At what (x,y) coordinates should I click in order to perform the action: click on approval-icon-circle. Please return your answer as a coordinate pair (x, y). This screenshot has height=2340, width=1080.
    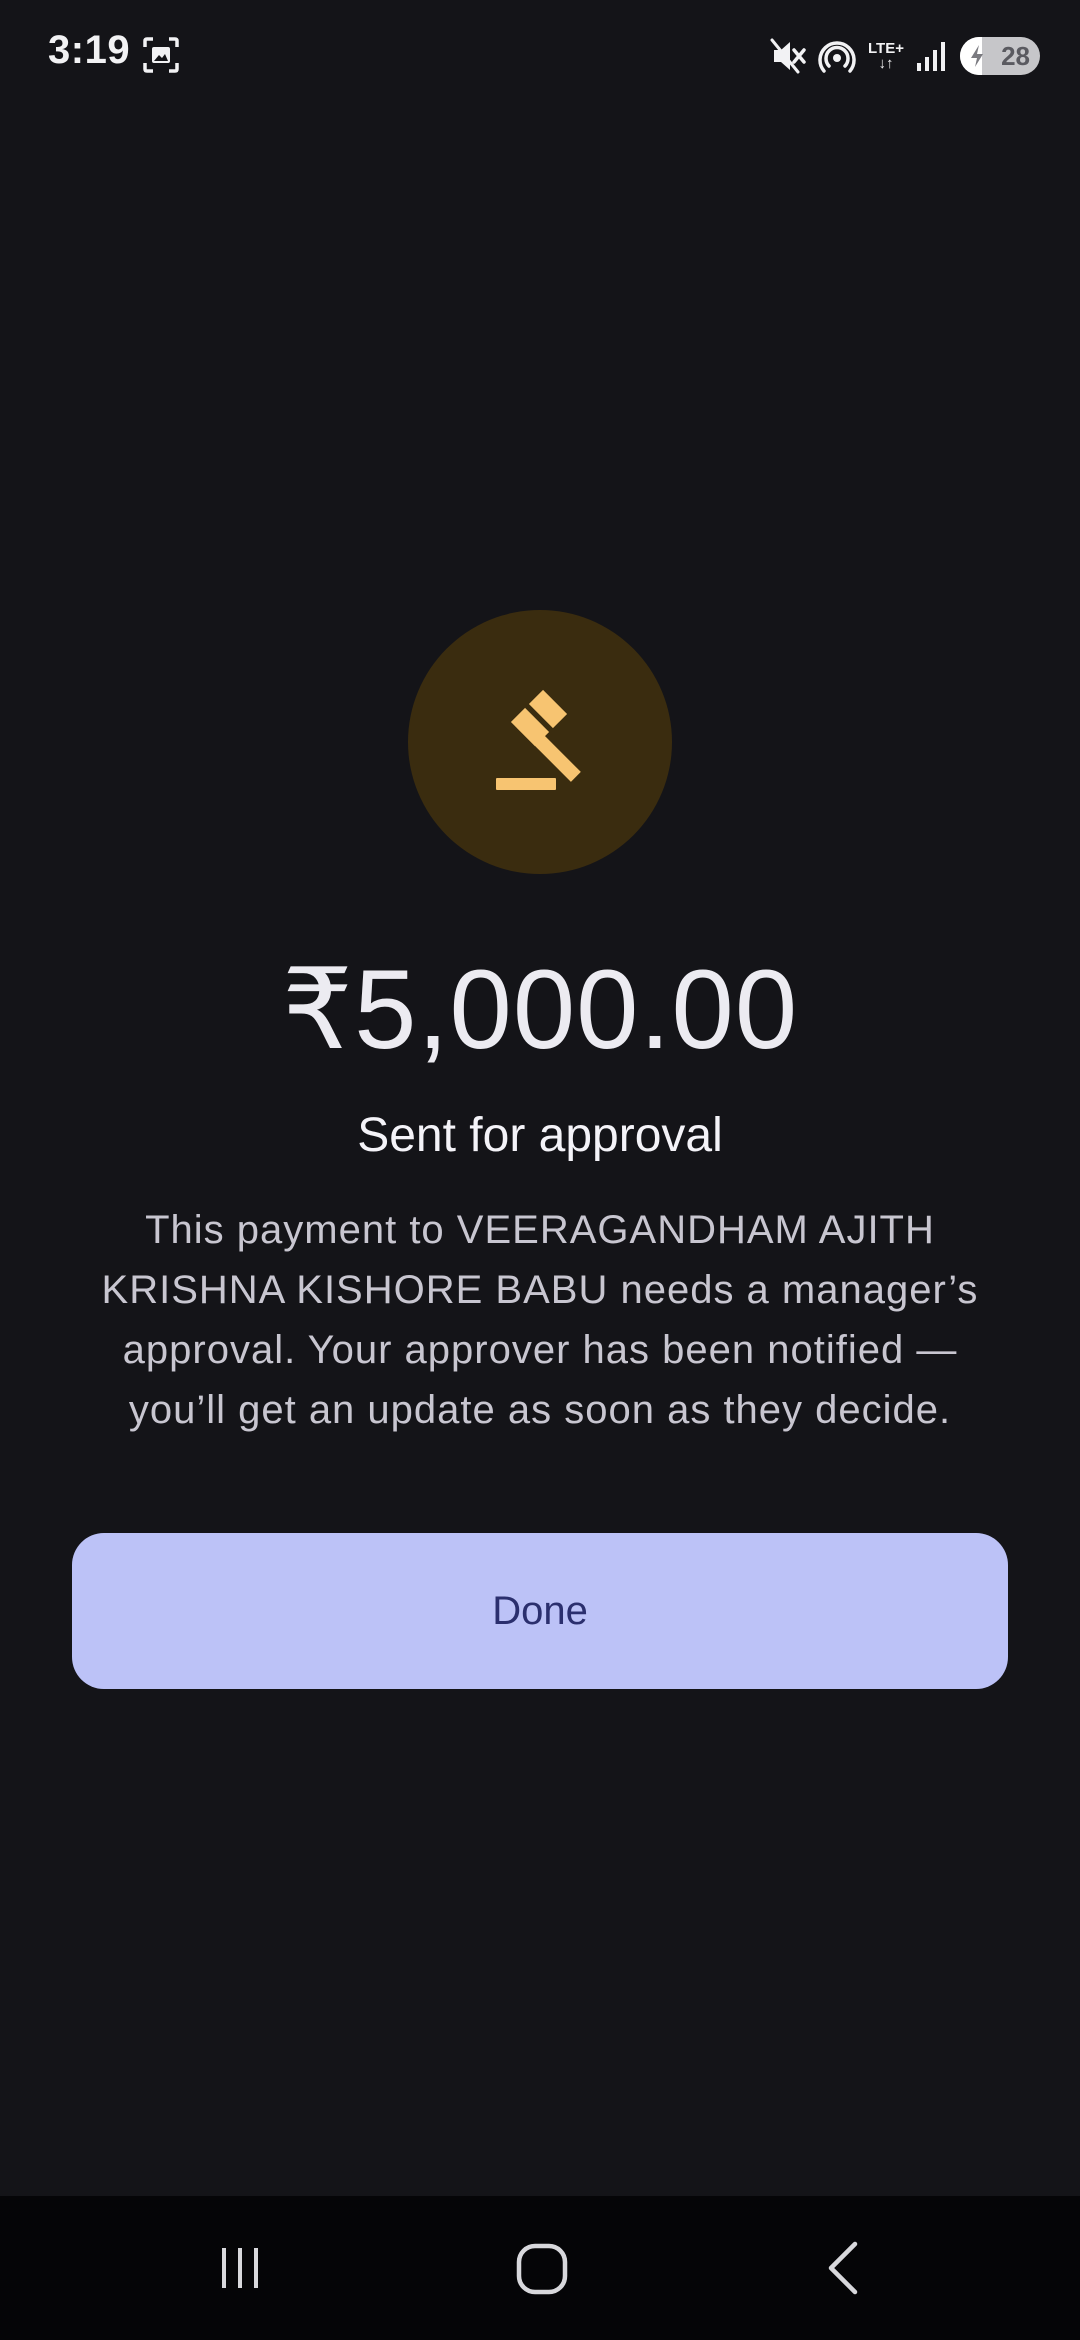
    Looking at the image, I should click on (540, 742).